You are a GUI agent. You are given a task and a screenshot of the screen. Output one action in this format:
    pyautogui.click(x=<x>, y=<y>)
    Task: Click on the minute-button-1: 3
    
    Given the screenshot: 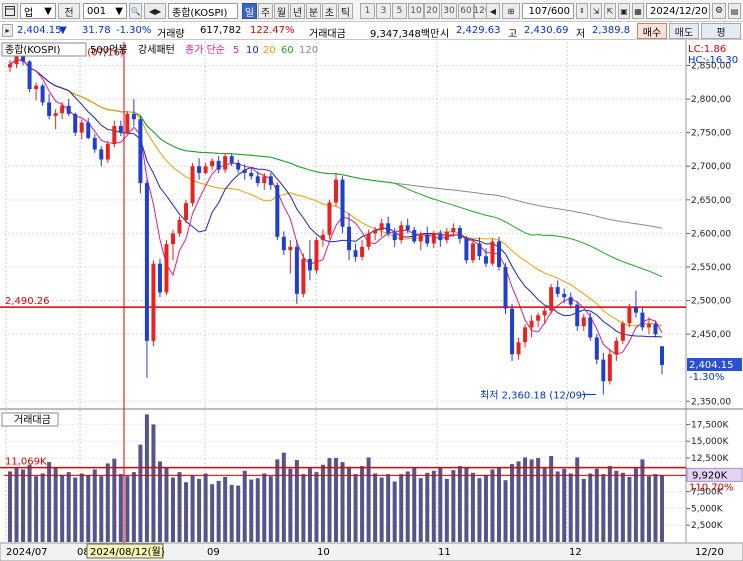 What is the action you would take?
    pyautogui.click(x=383, y=11)
    